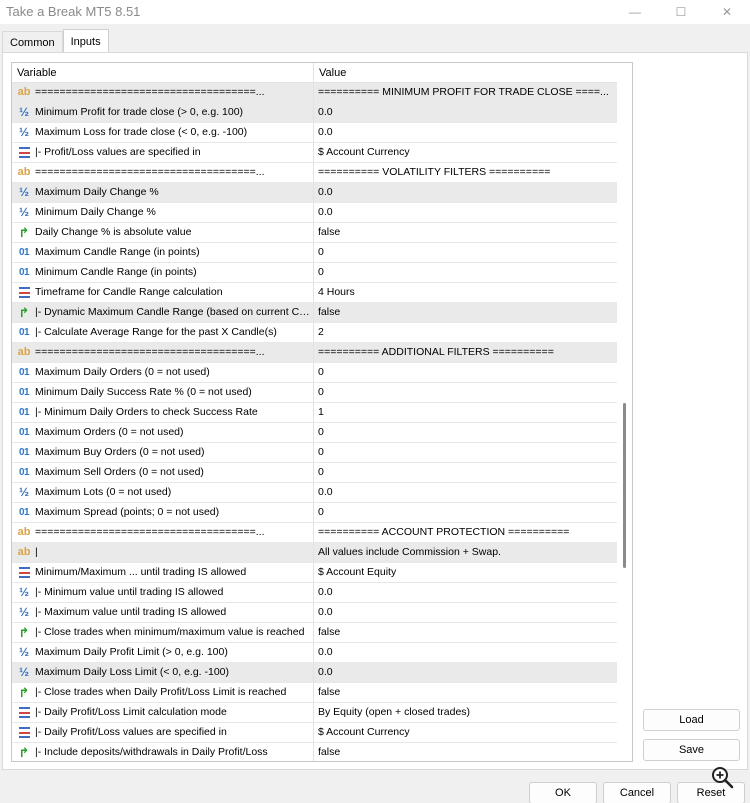 Image resolution: width=750 pixels, height=803 pixels. I want to click on table-row: ↱ Daily Change % is absolute value false, so click(315, 233).